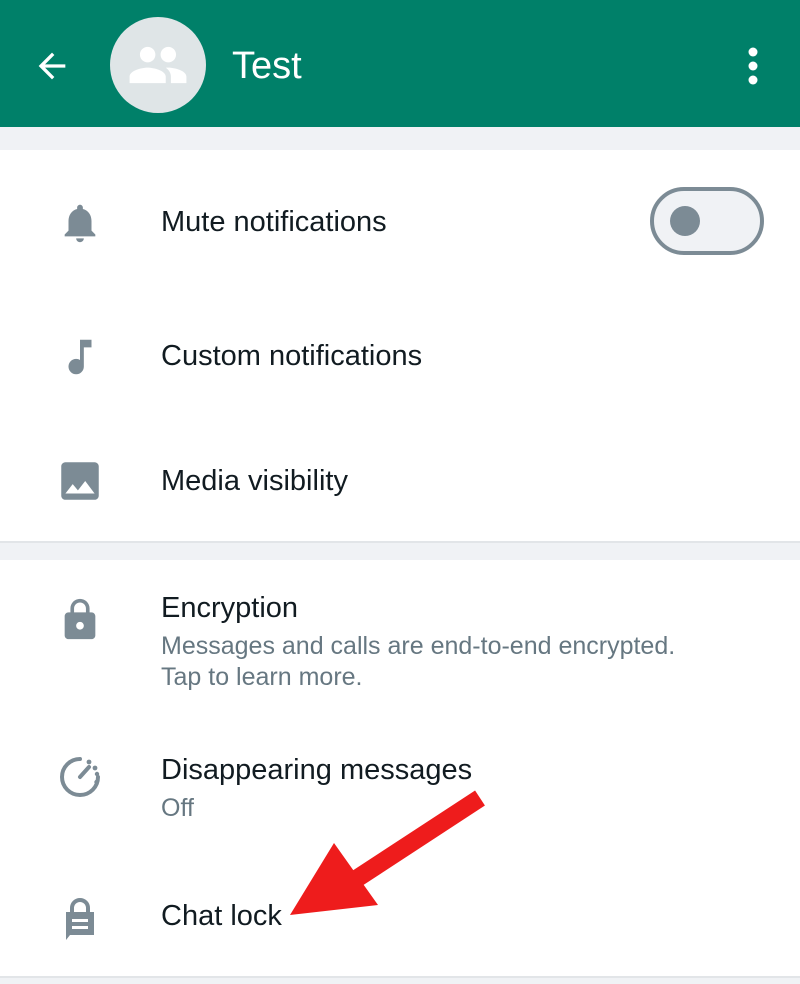  Describe the element at coordinates (80, 777) in the screenshot. I see `timer-icon` at that location.